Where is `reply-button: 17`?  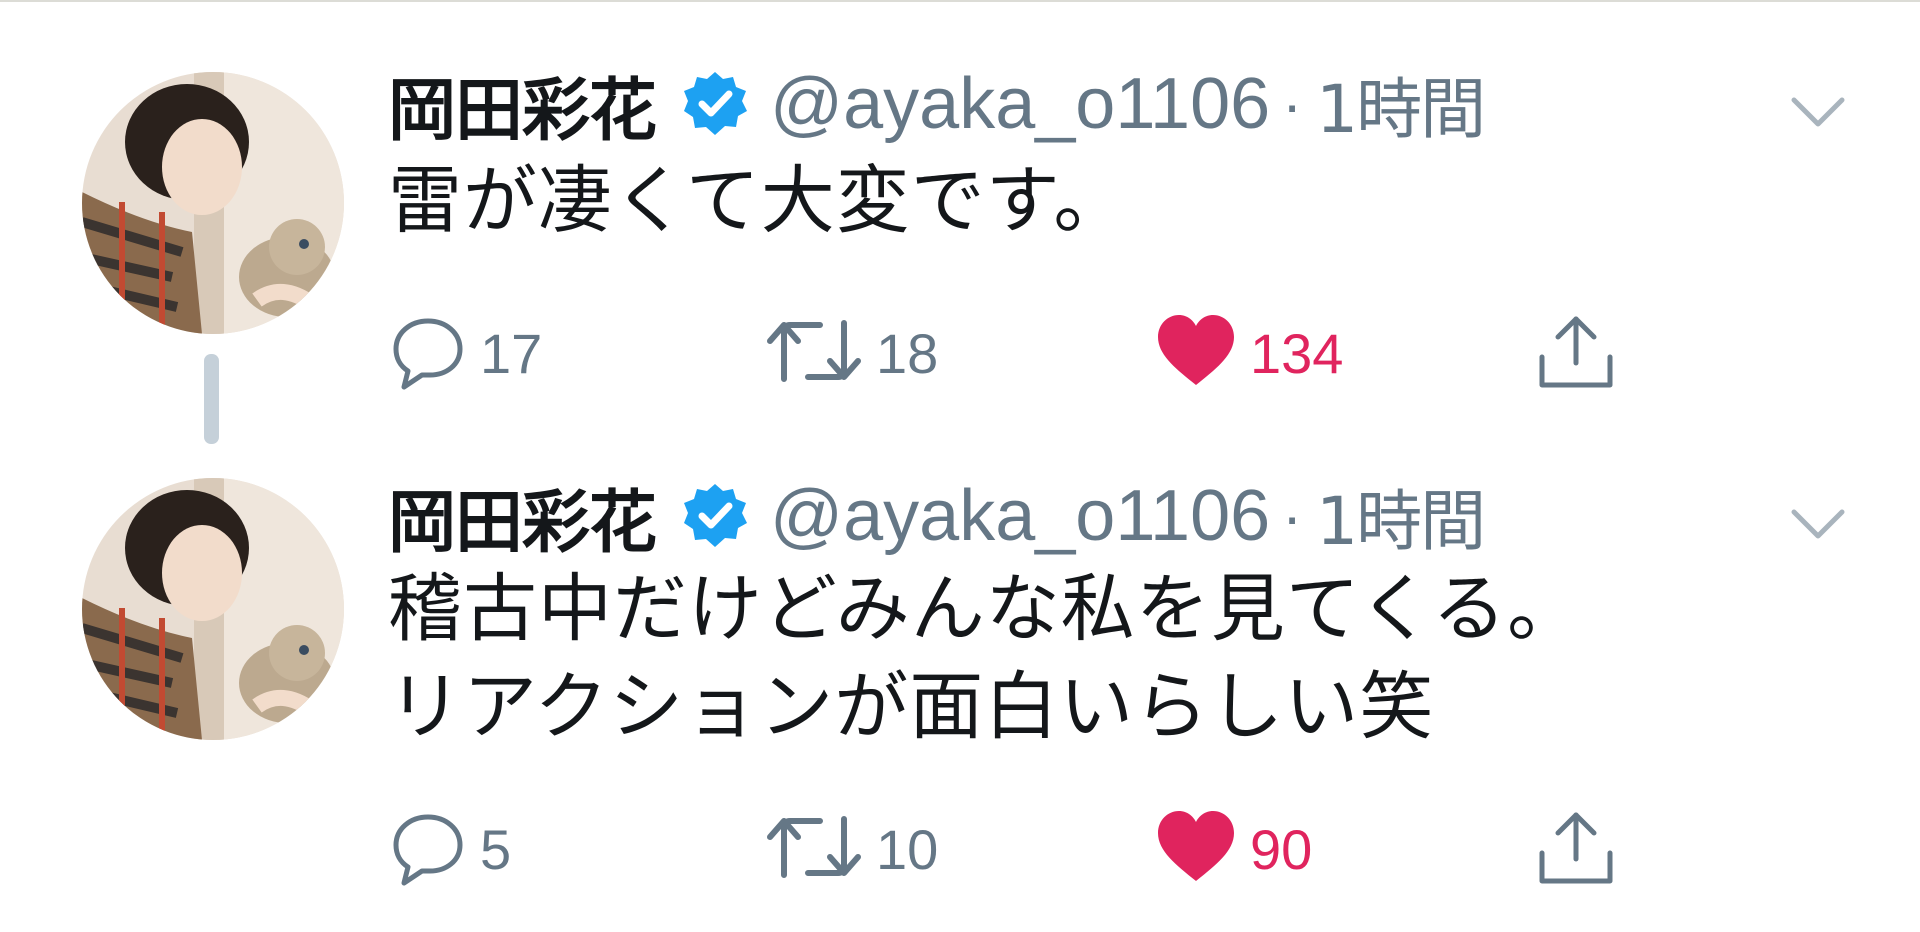
reply-button: 17 is located at coordinates (465, 353).